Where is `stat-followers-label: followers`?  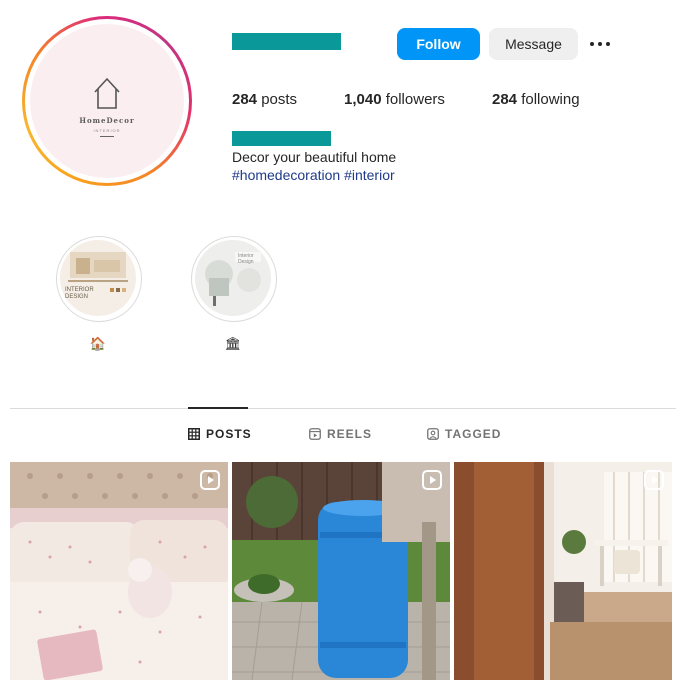 stat-followers-label: followers is located at coordinates (415, 99).